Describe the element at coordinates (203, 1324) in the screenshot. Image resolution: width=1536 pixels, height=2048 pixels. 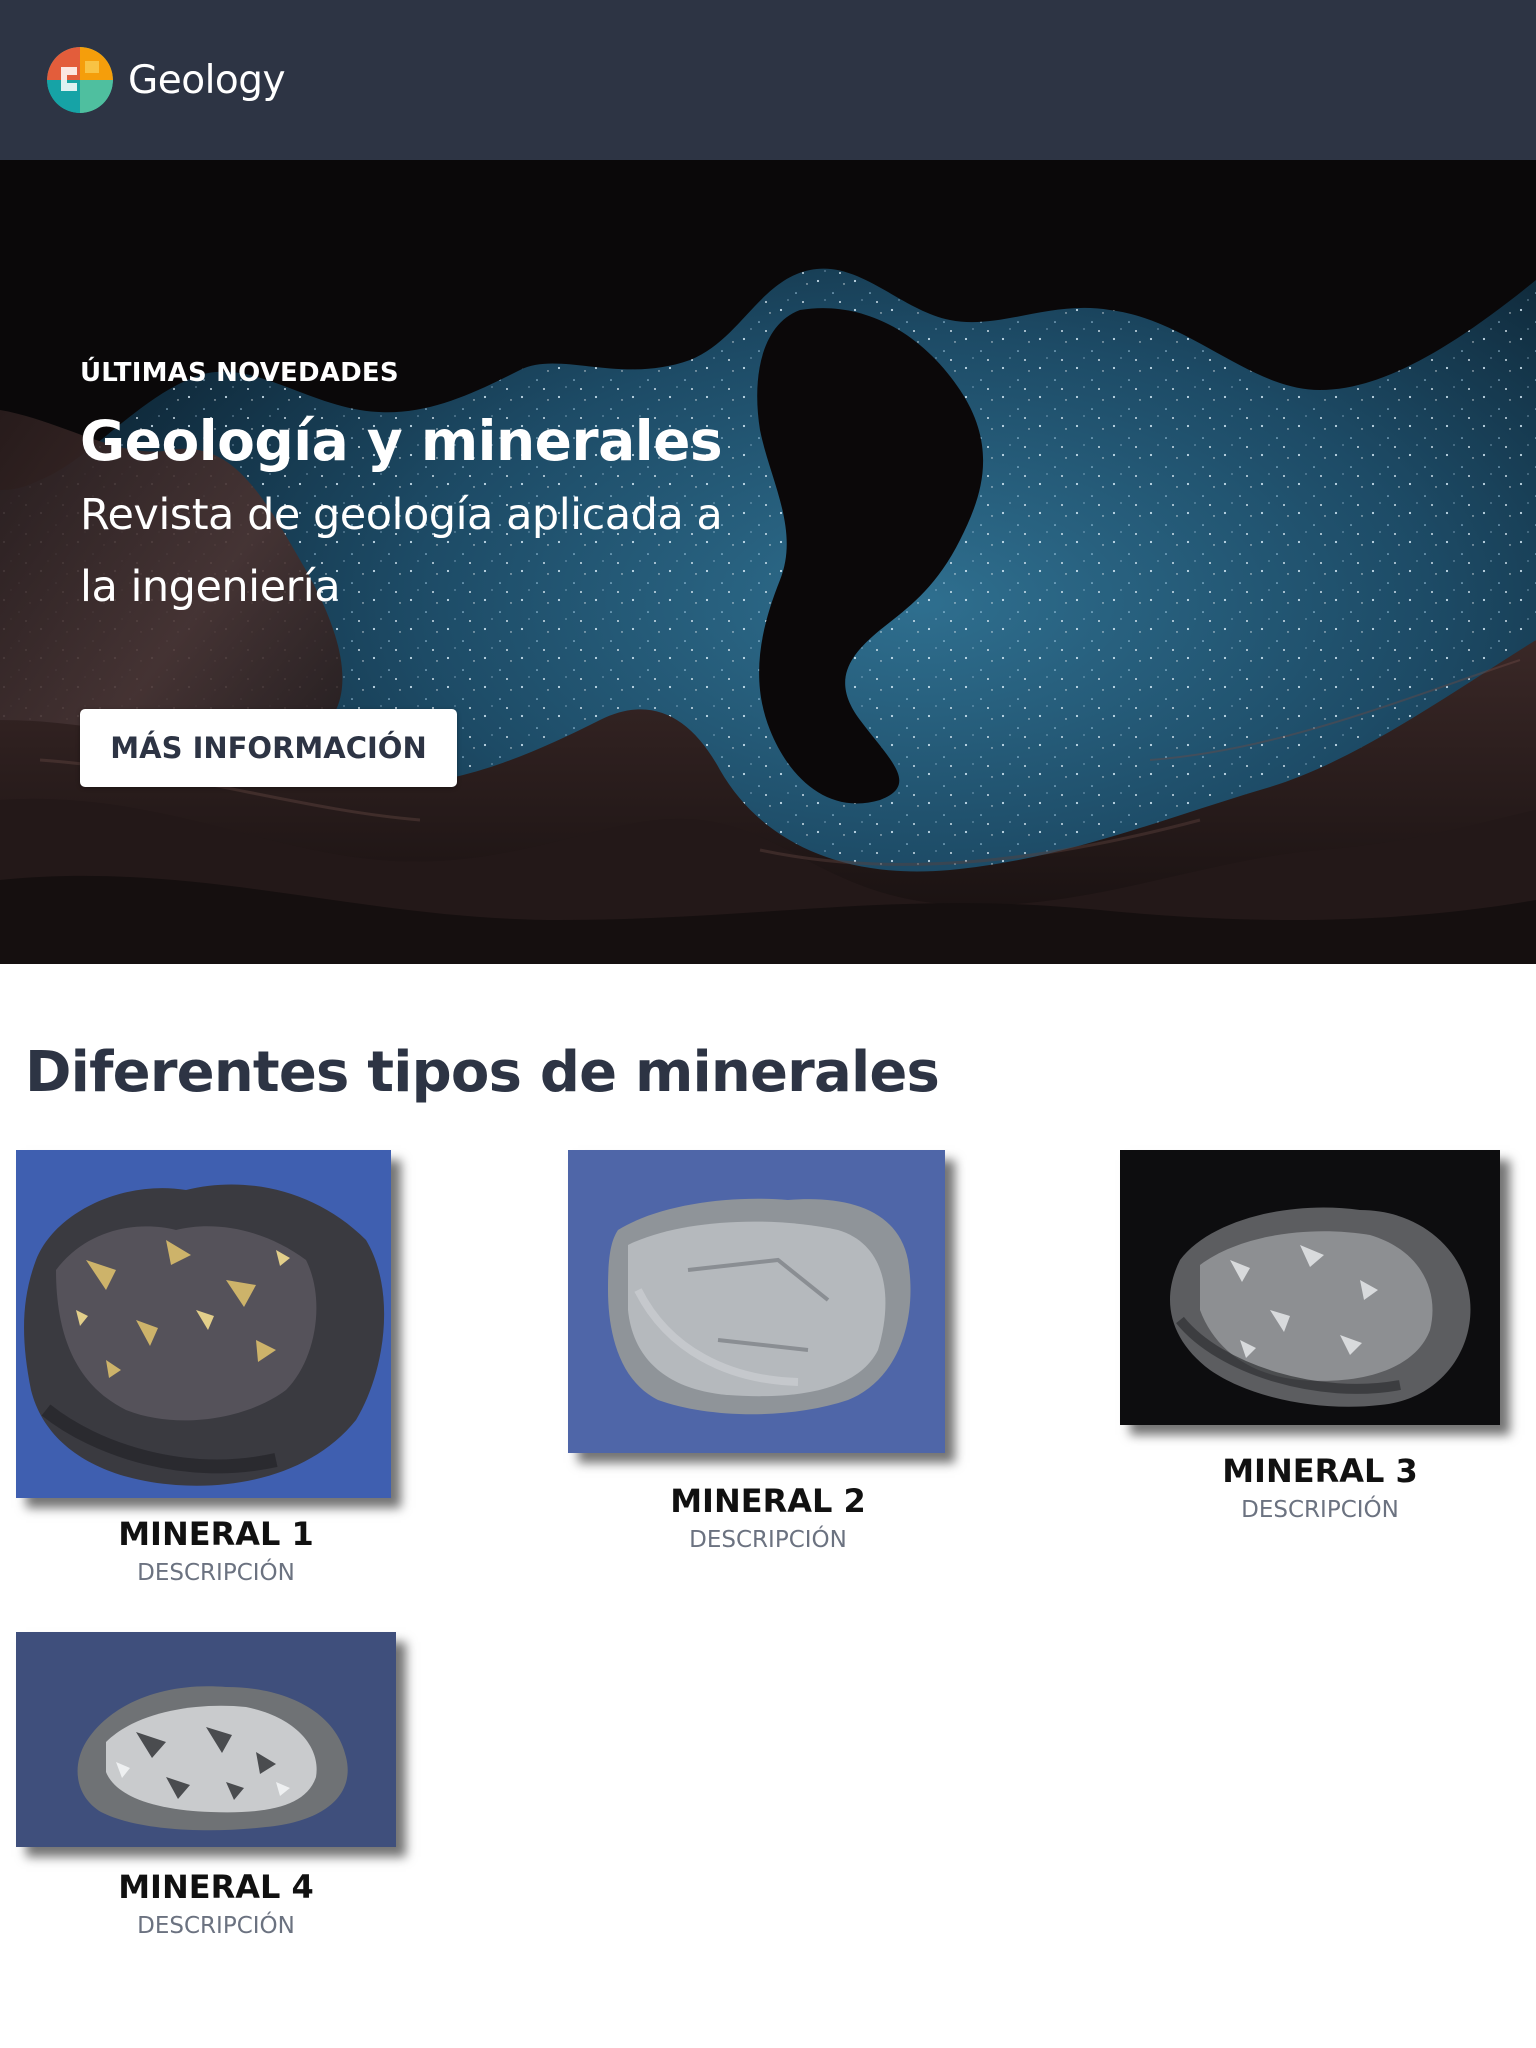
I see `dark-rock-with-gold-flecks-image` at that location.